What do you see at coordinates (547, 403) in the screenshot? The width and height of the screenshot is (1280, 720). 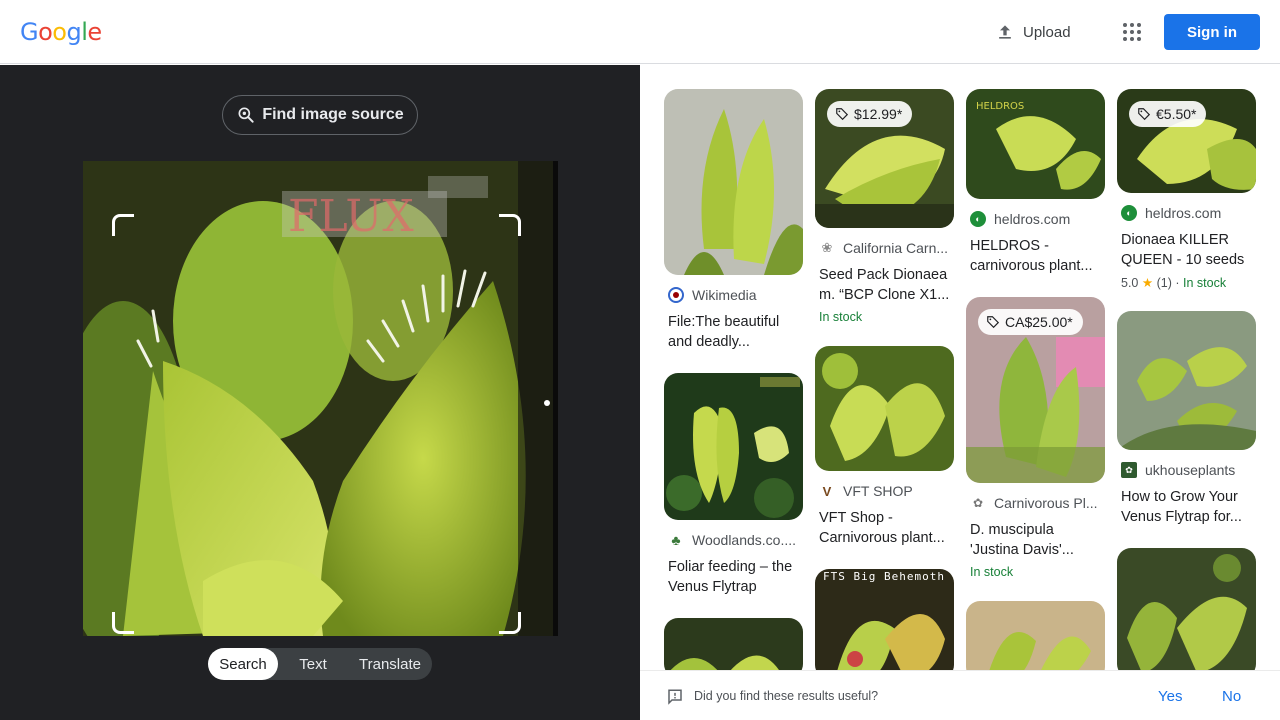 I see `crop-edge-handle` at bounding box center [547, 403].